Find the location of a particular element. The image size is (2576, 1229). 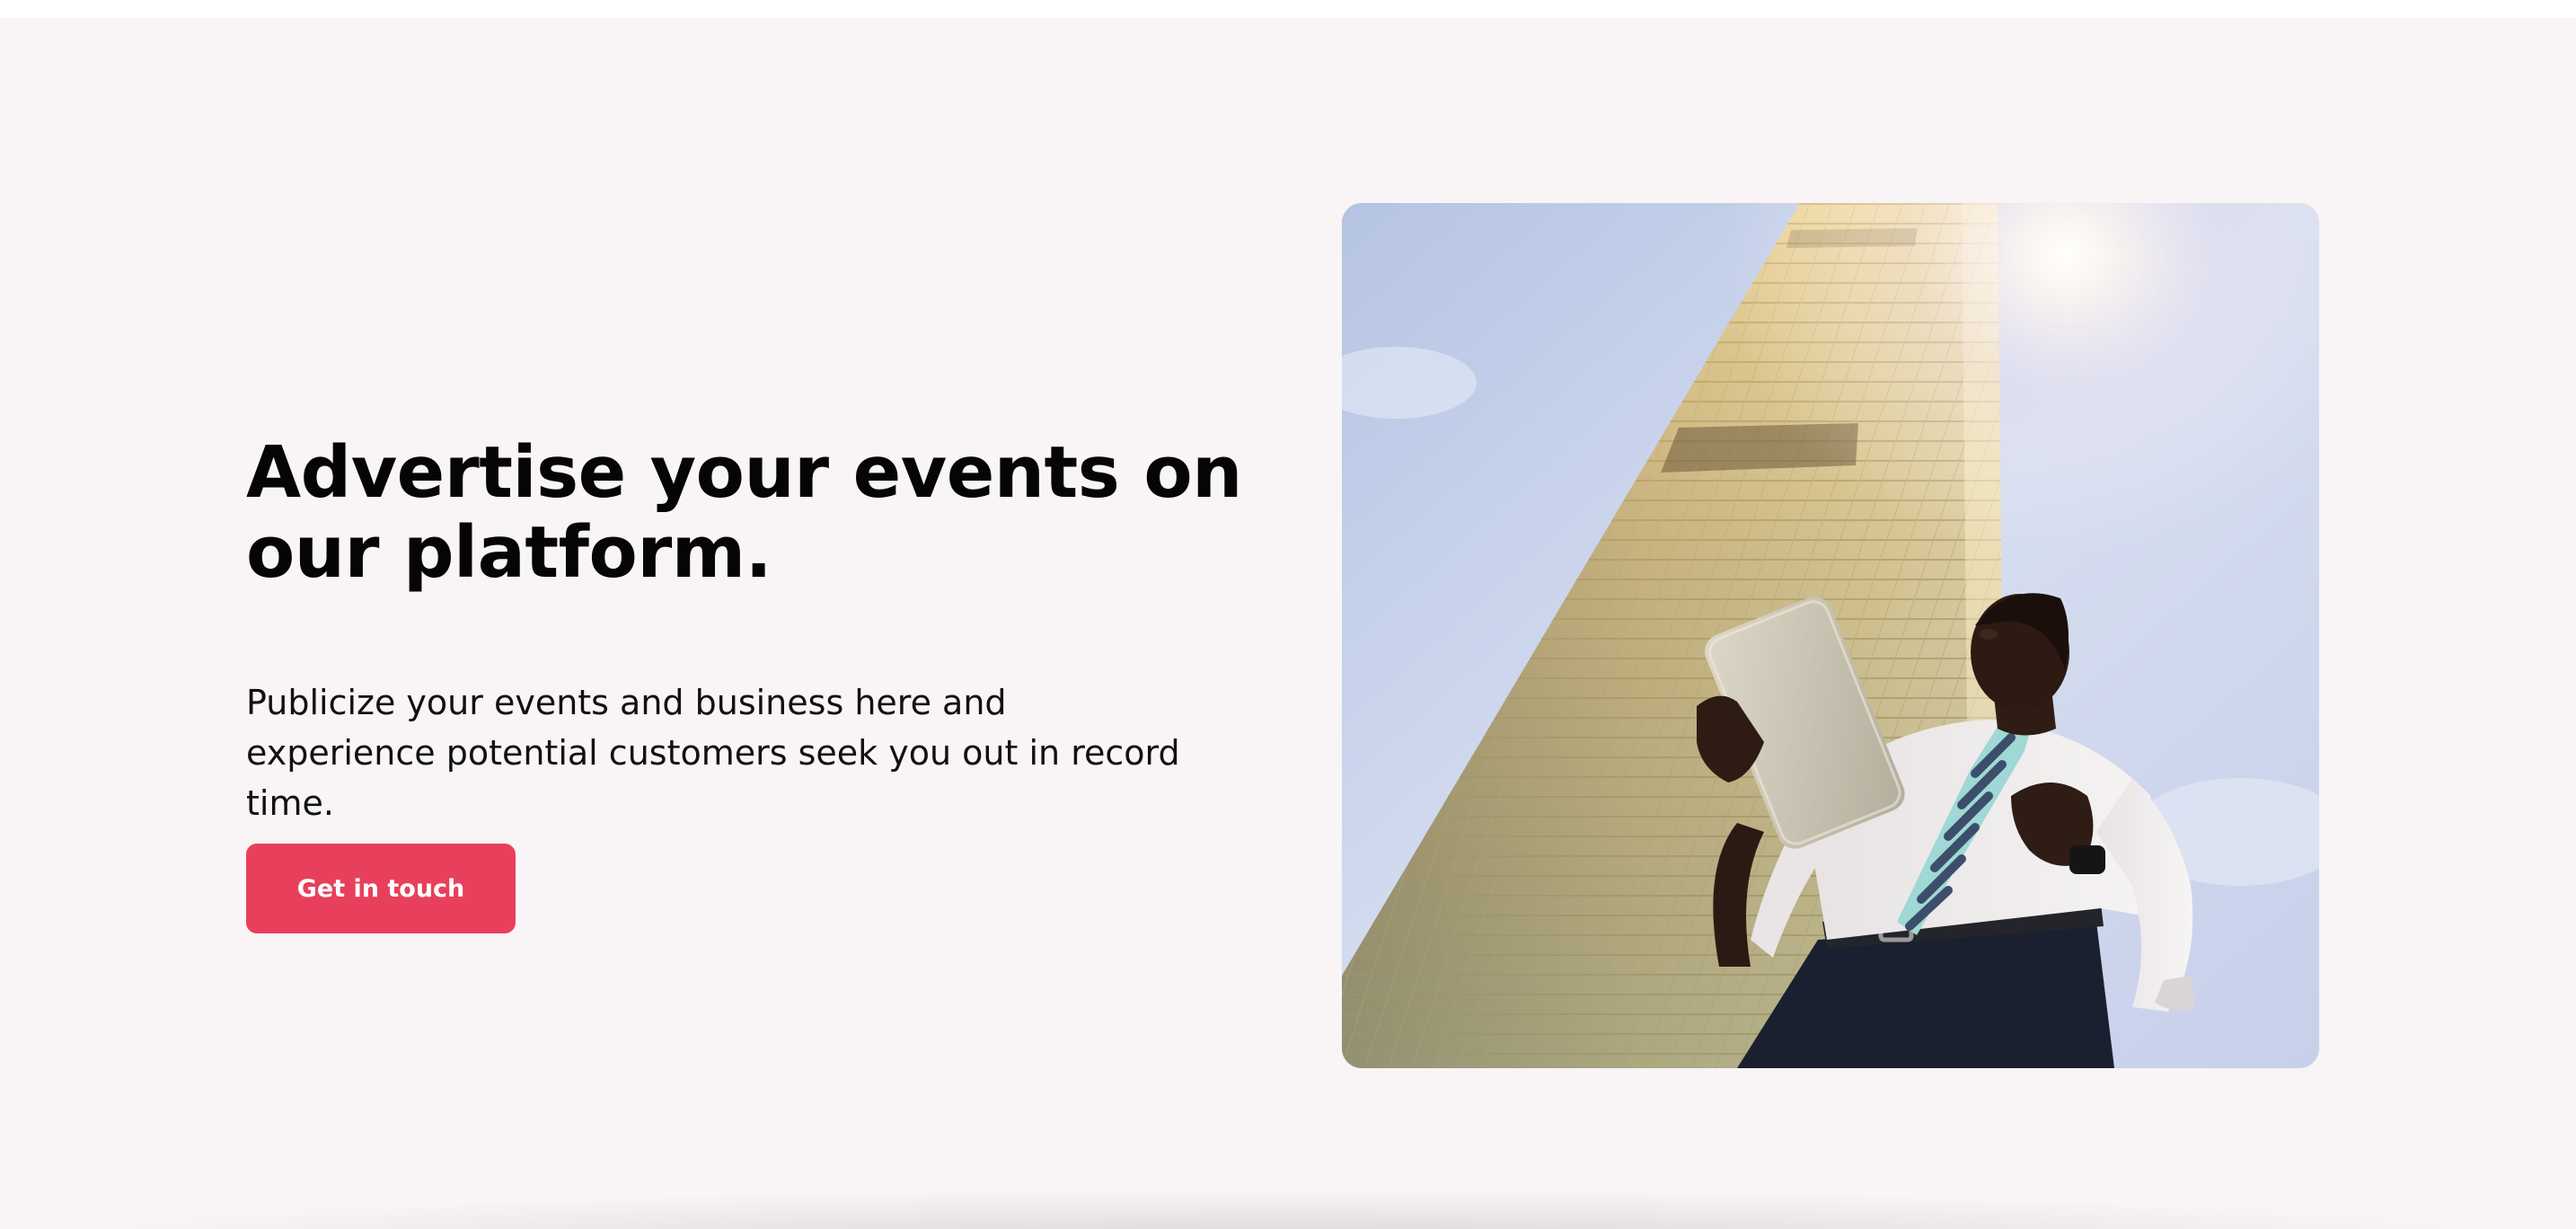

top-strip is located at coordinates (1288, 9).